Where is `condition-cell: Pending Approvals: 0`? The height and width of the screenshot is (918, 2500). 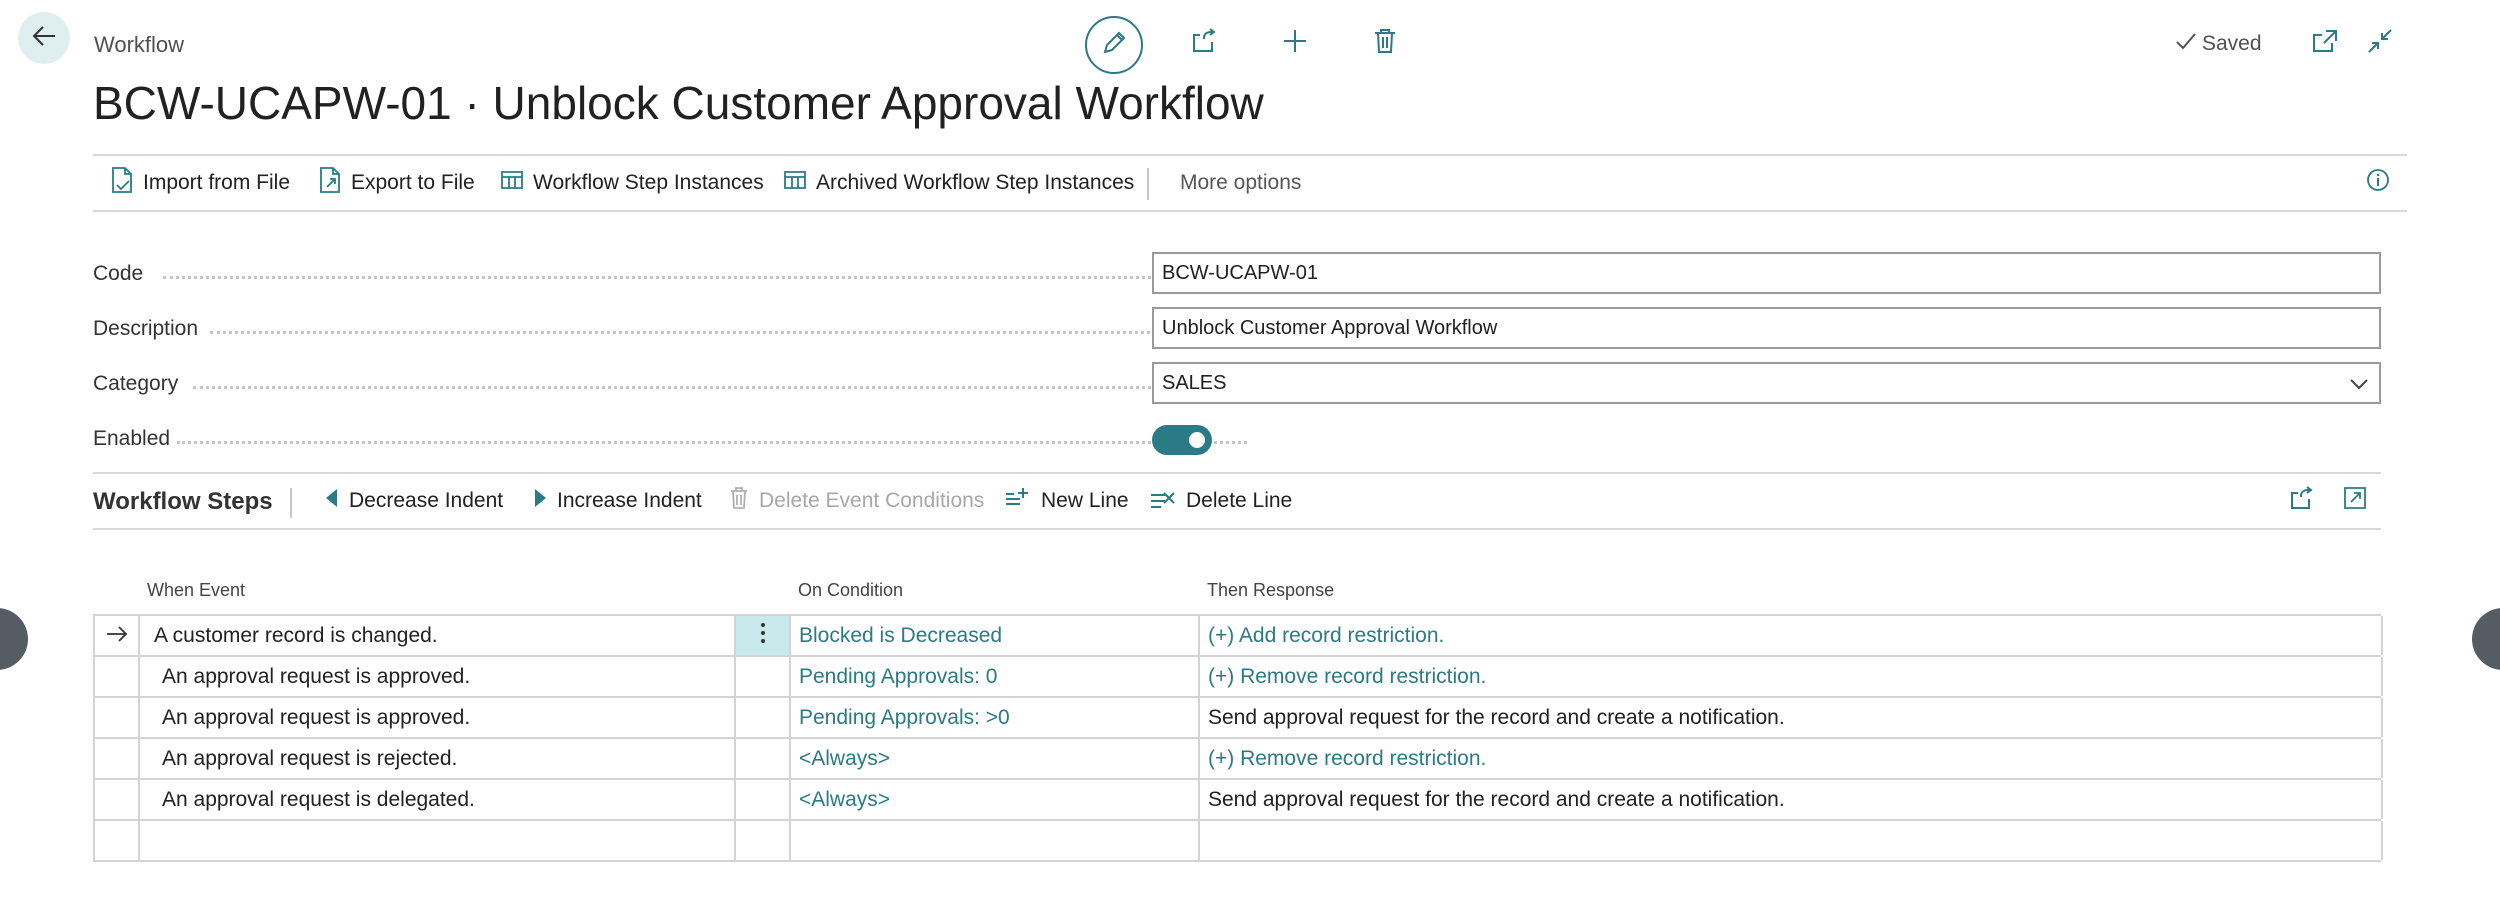 condition-cell: Pending Approvals: 0 is located at coordinates (995, 676).